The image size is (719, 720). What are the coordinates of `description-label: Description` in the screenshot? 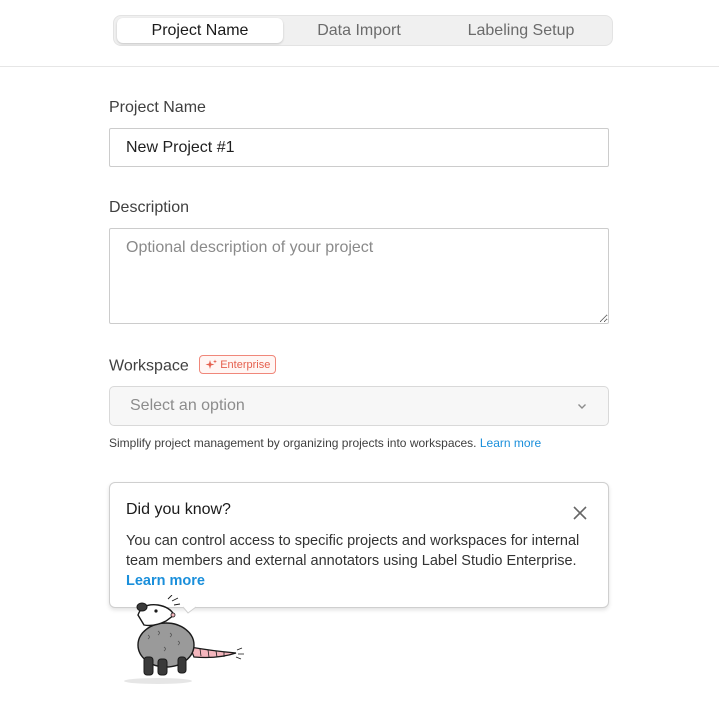 It's located at (149, 207).